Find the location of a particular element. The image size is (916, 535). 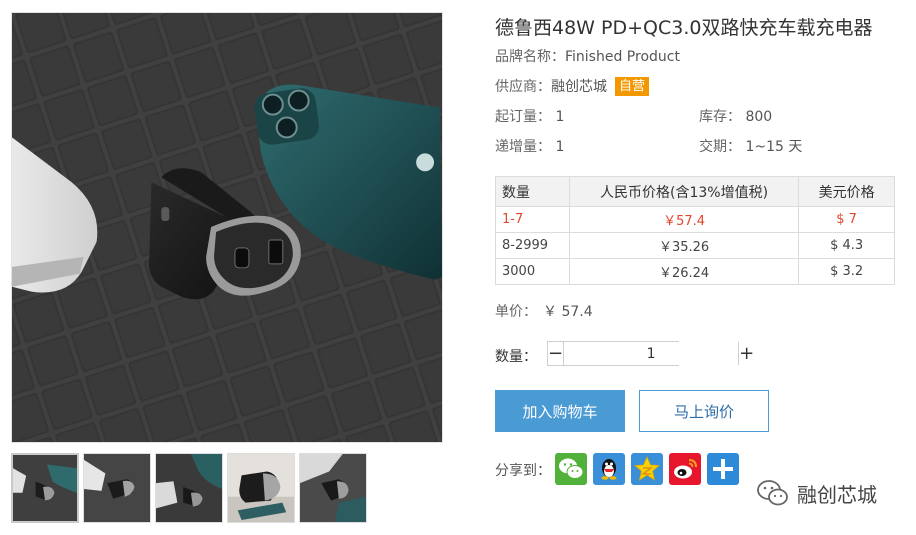

stock-row: 库存： 800 is located at coordinates (735, 116).